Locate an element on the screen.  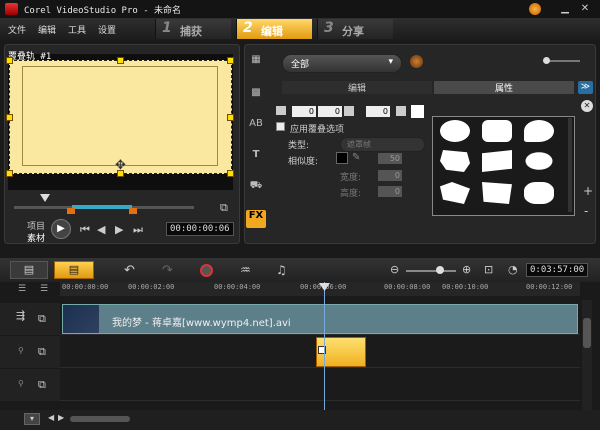
help-icon is located at coordinates (535, 9).